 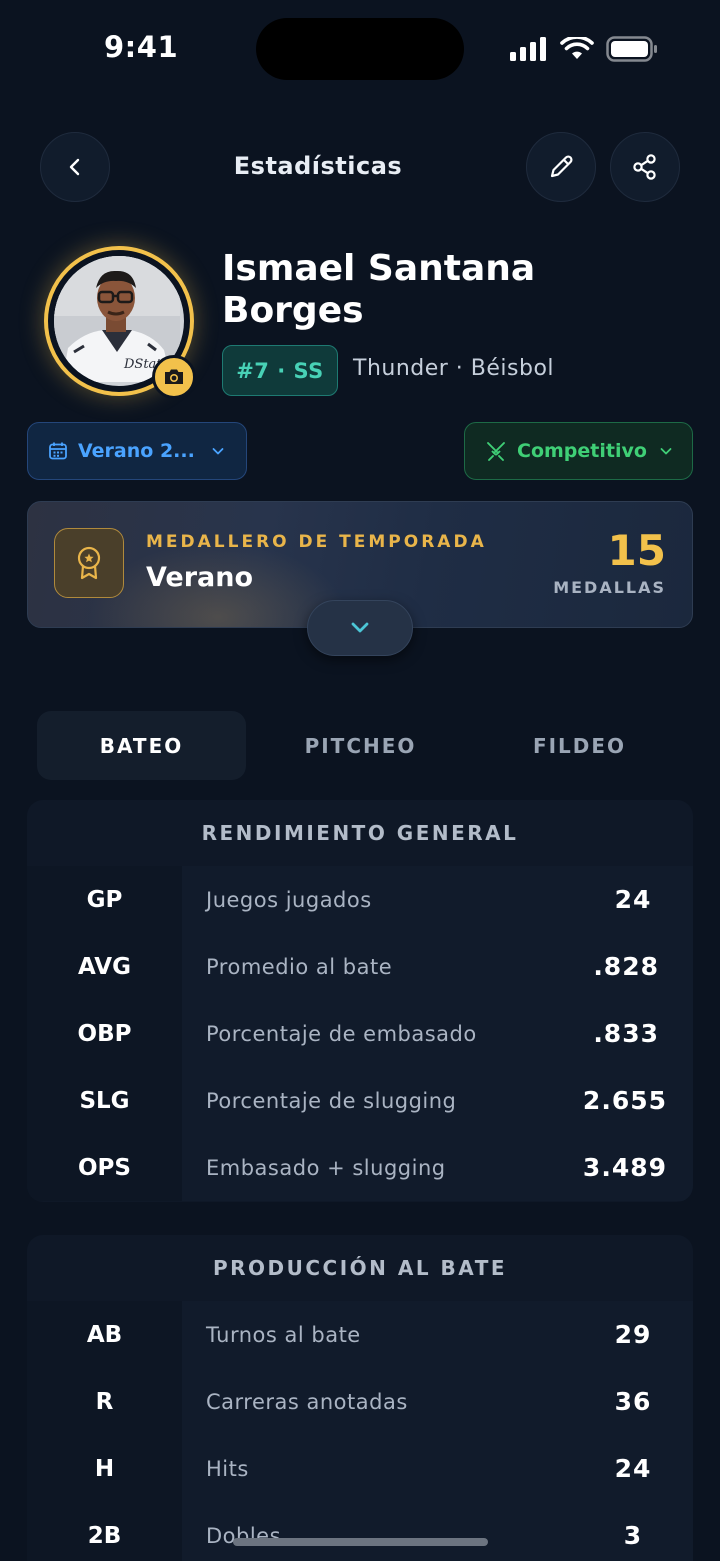 What do you see at coordinates (631, 49) in the screenshot?
I see `battery-icon` at bounding box center [631, 49].